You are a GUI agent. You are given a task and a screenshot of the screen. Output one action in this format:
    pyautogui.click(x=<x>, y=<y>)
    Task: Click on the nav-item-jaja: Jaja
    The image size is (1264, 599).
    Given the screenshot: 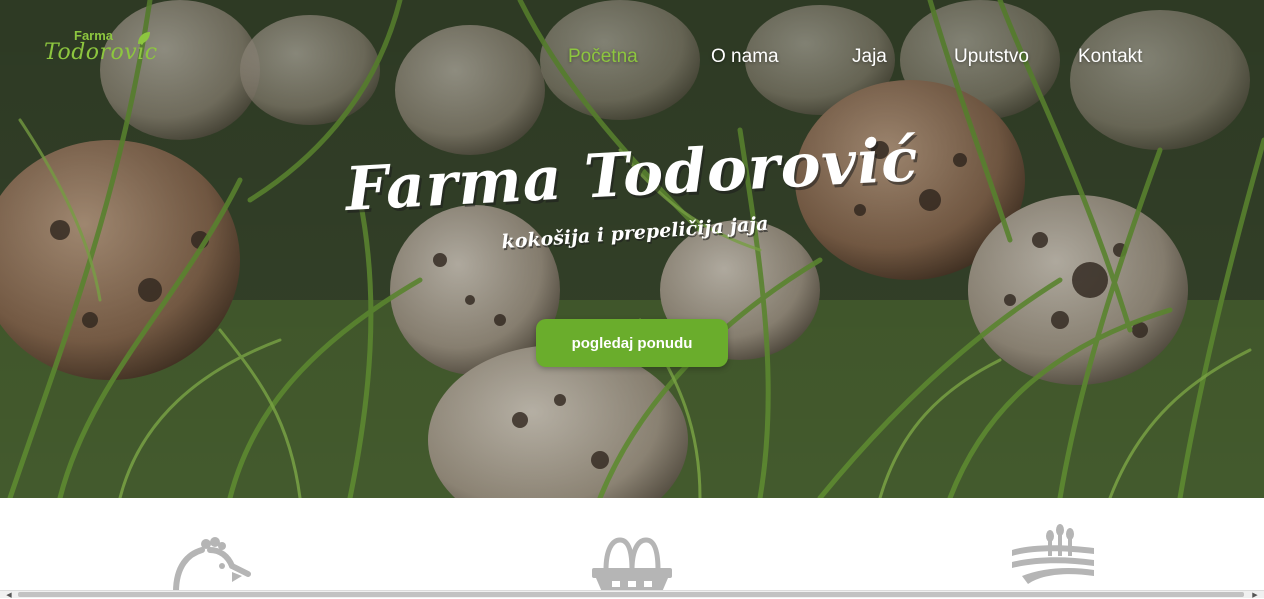 What is the action you would take?
    pyautogui.click(x=869, y=57)
    